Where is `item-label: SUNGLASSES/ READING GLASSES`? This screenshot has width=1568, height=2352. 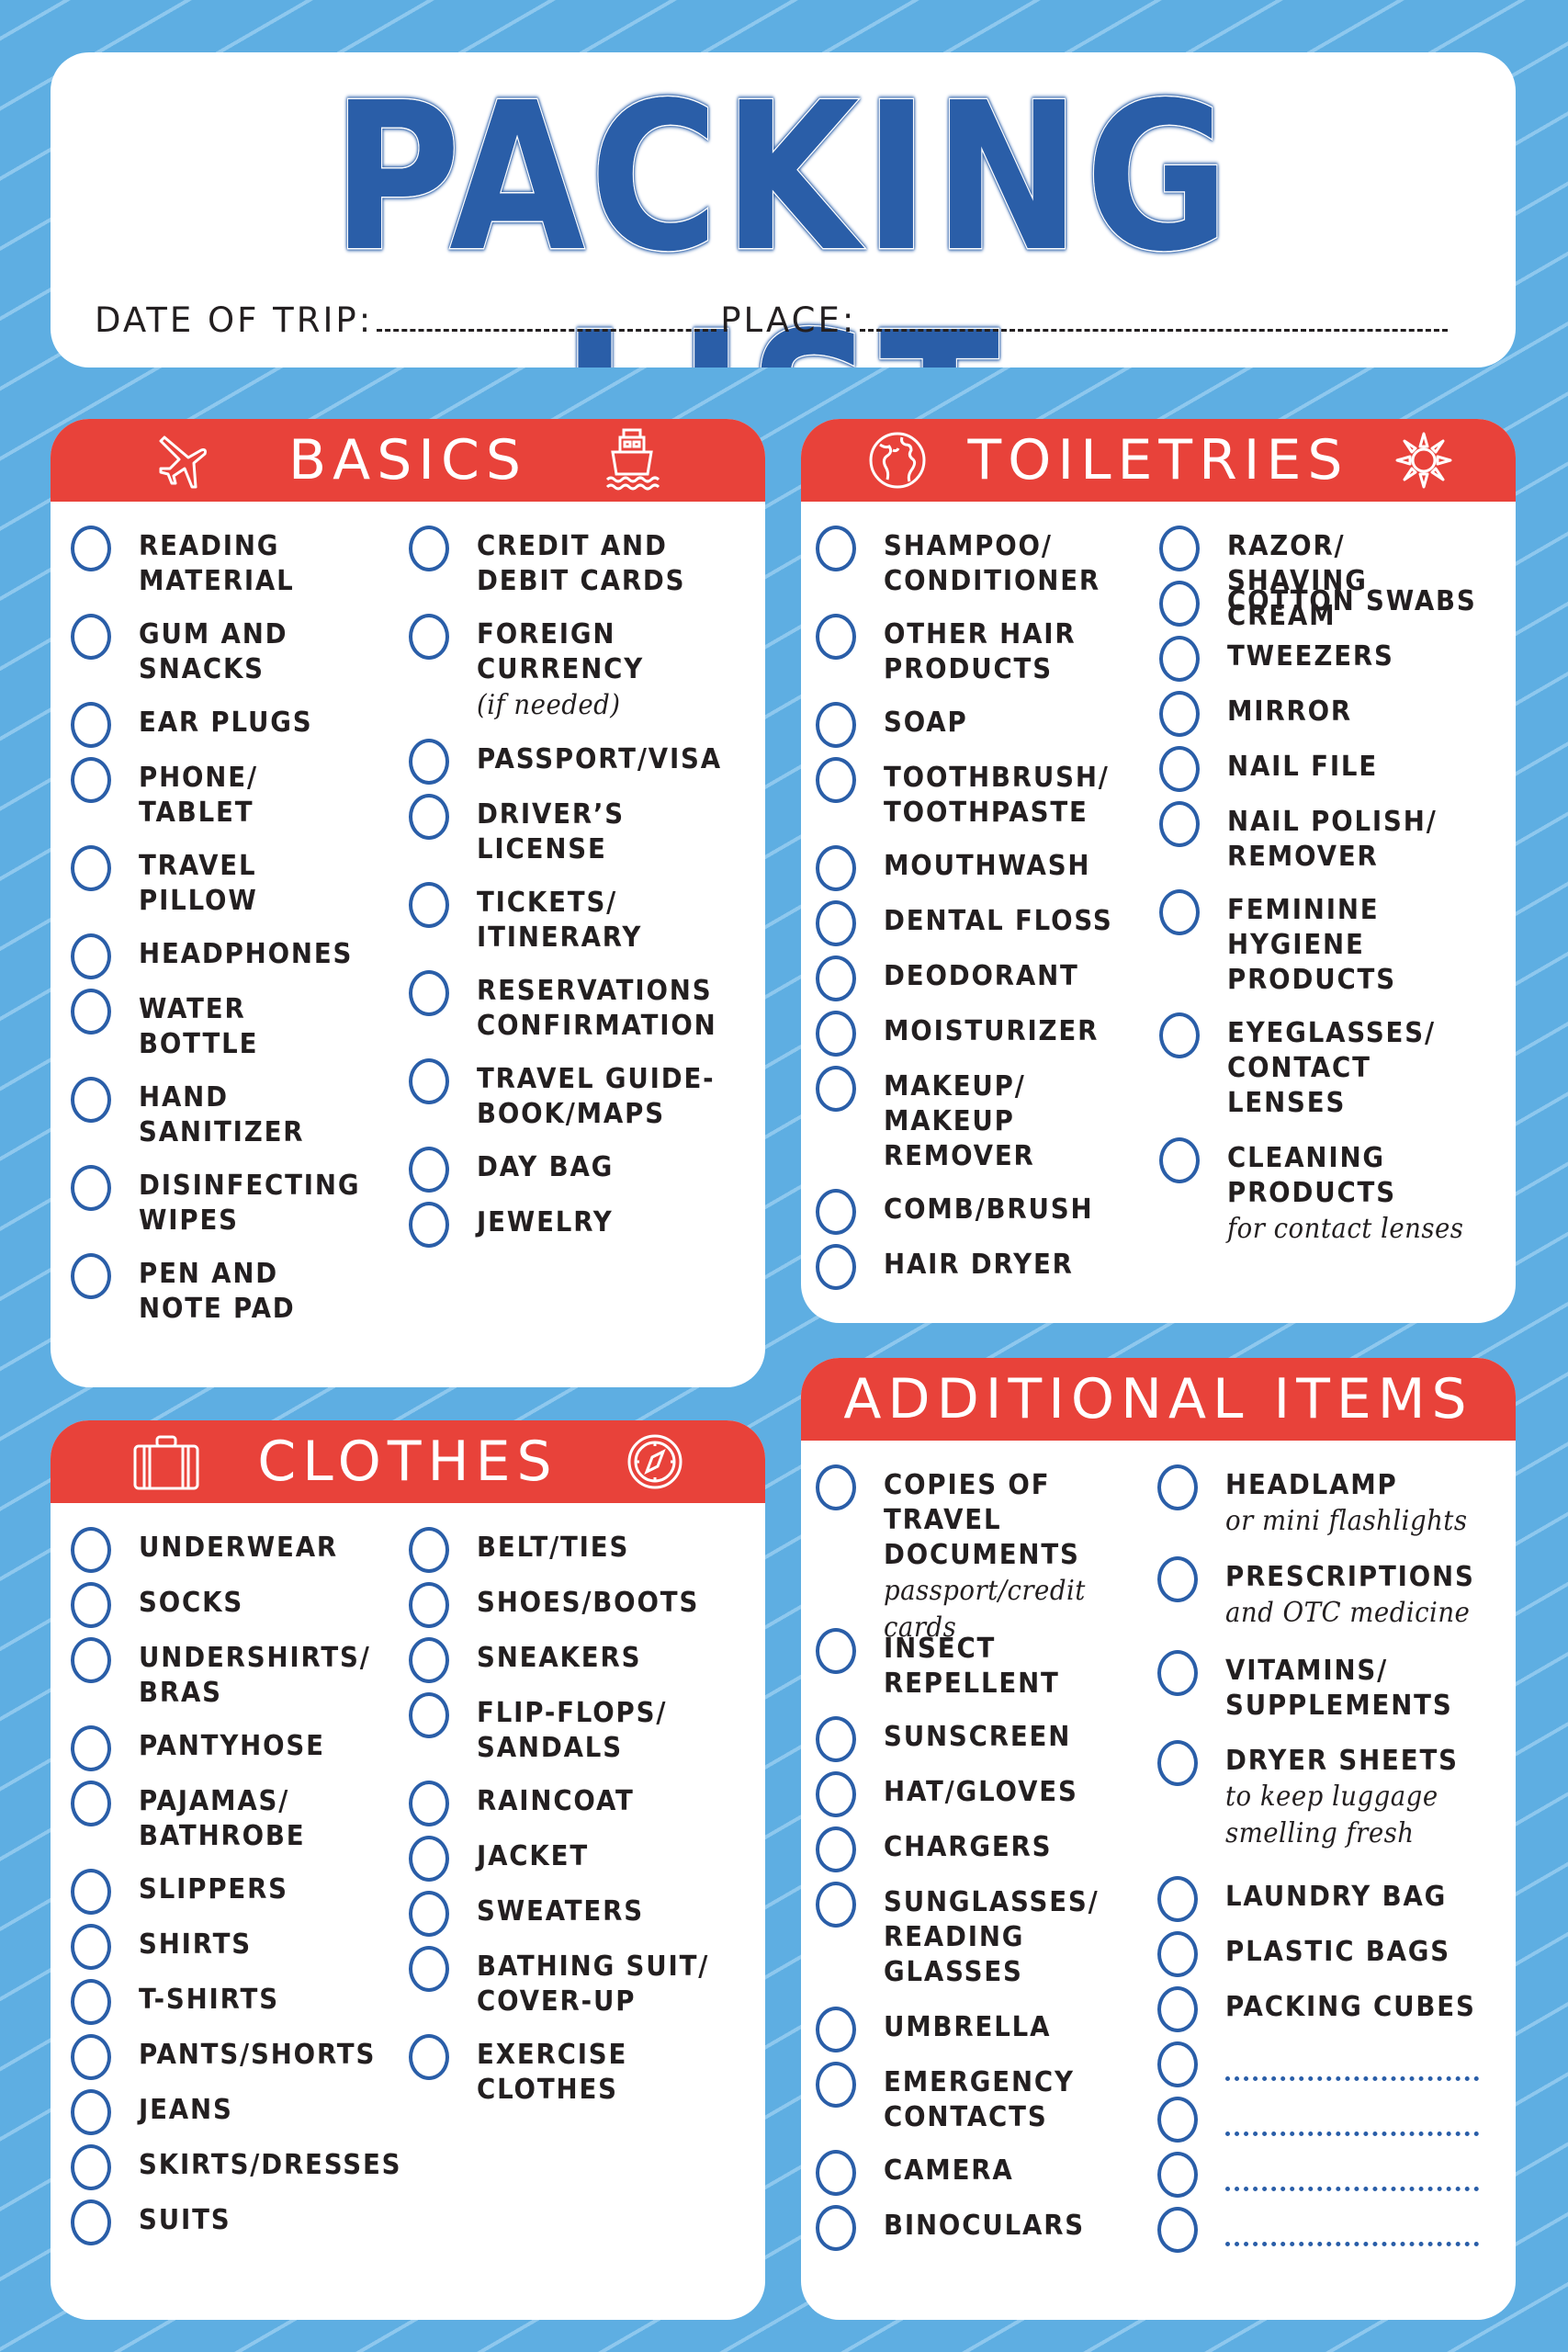 item-label: SUNGLASSES/ READING GLASSES is located at coordinates (992, 1938).